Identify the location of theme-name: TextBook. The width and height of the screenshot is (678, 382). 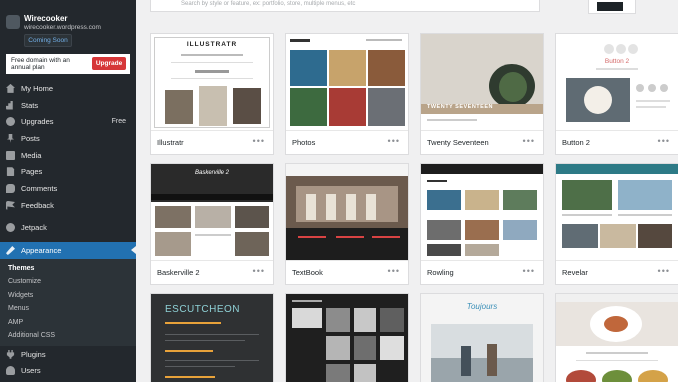
(307, 272).